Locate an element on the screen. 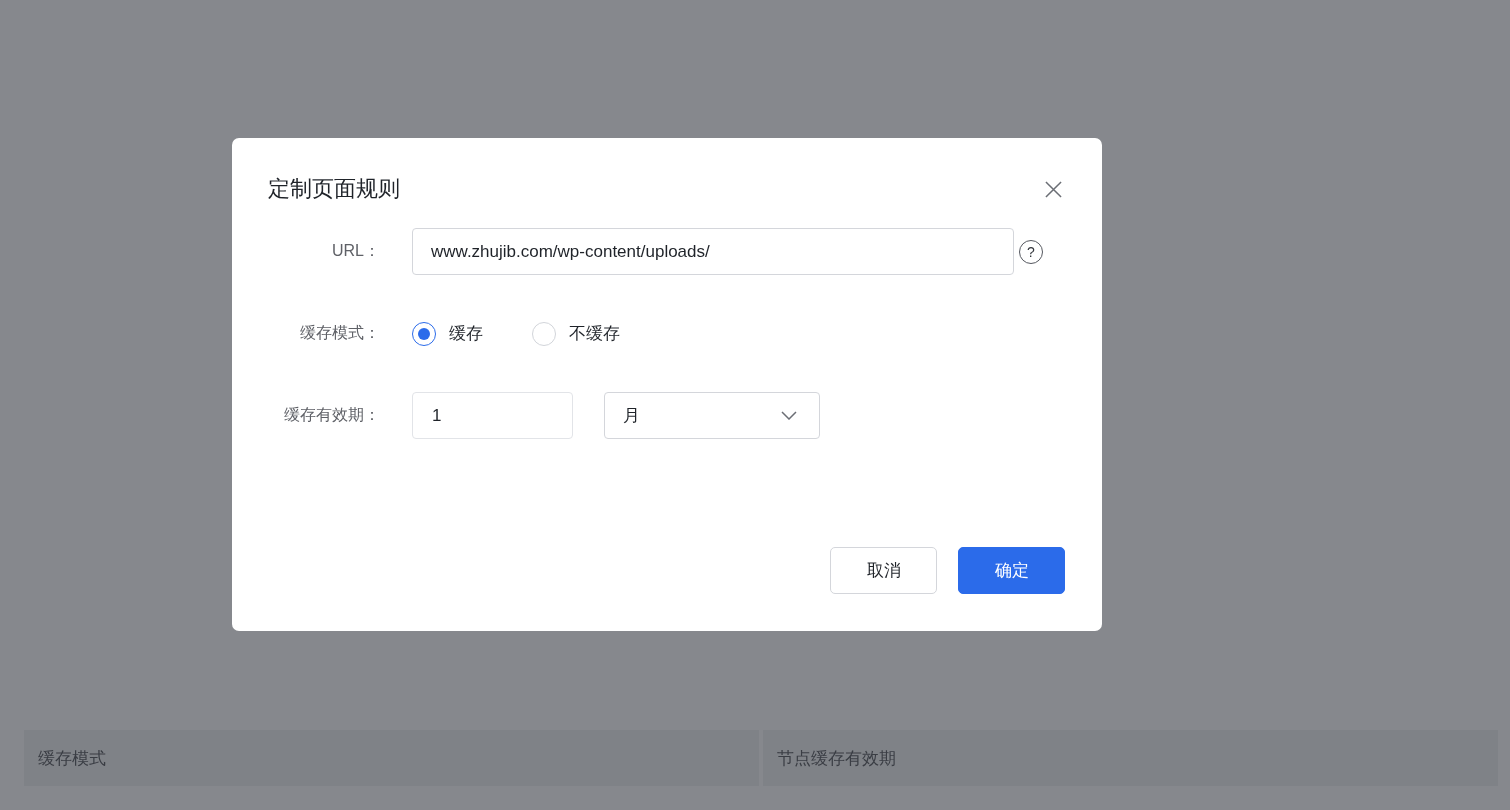  chevron-down-icon is located at coordinates (789, 415).